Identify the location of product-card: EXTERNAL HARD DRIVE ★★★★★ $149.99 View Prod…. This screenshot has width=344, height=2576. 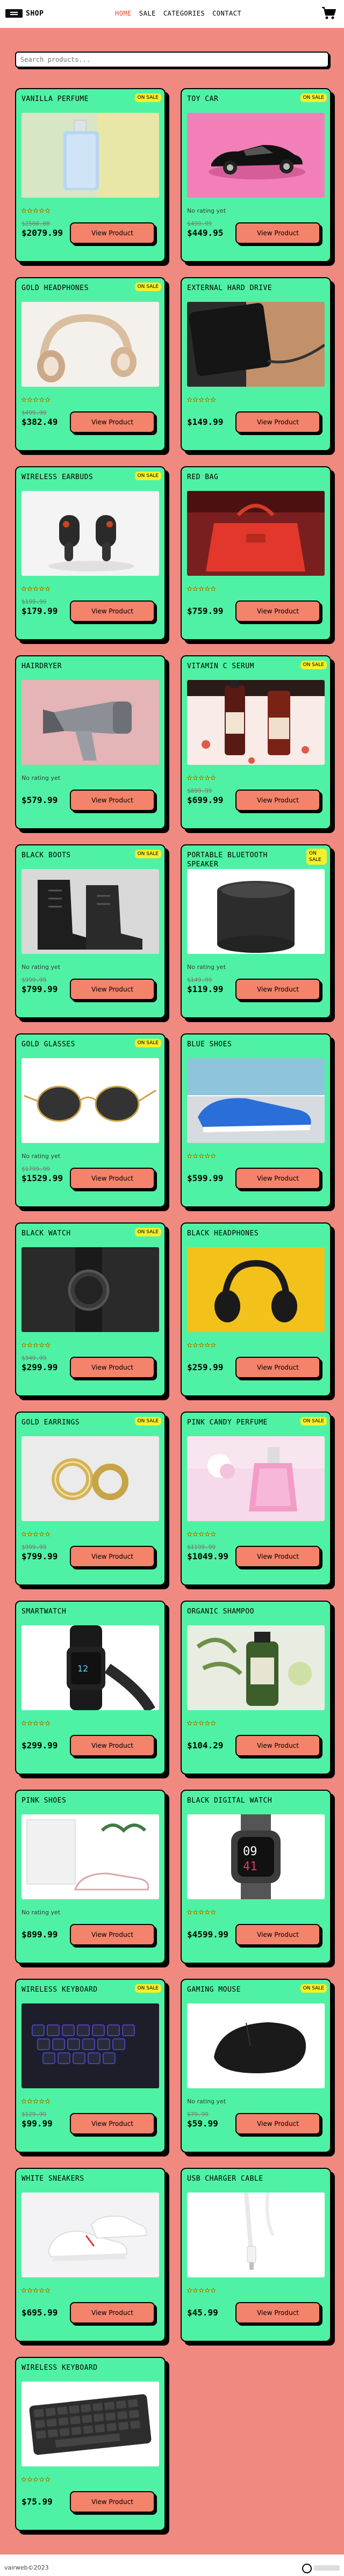
(256, 364).